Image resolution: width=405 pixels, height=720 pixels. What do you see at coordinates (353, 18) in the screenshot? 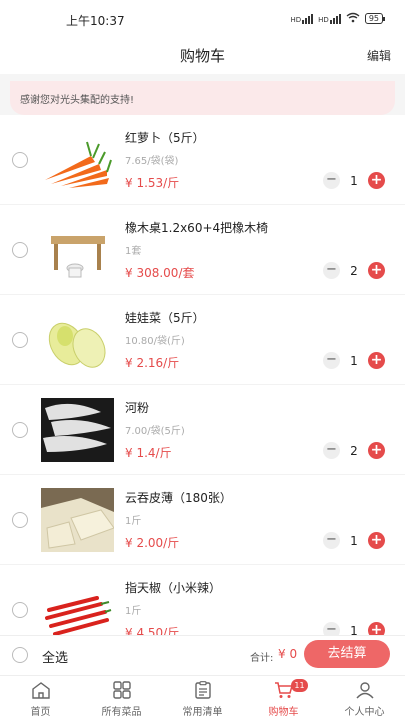
I see `wifi-icon` at bounding box center [353, 18].